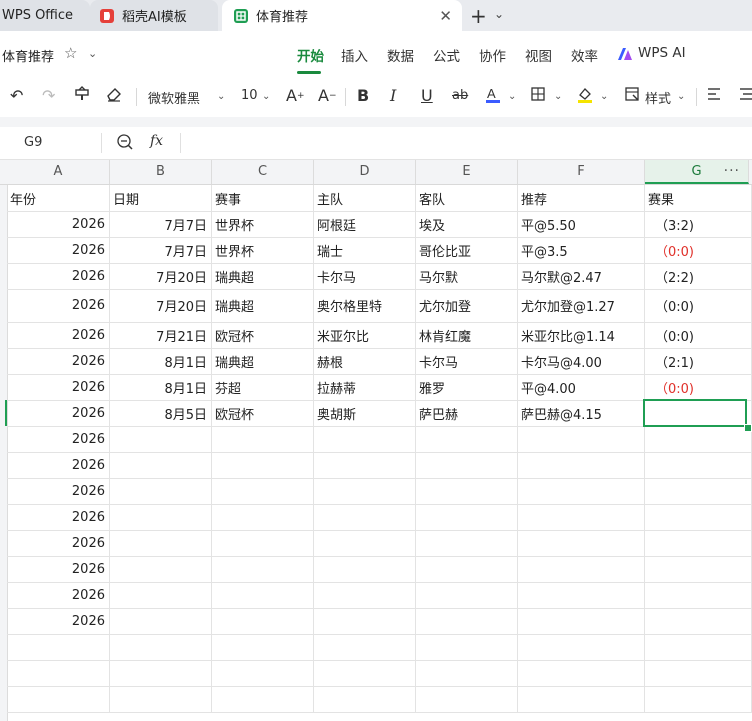 This screenshot has height=721, width=752. I want to click on header-cell-d: 主队, so click(365, 198).